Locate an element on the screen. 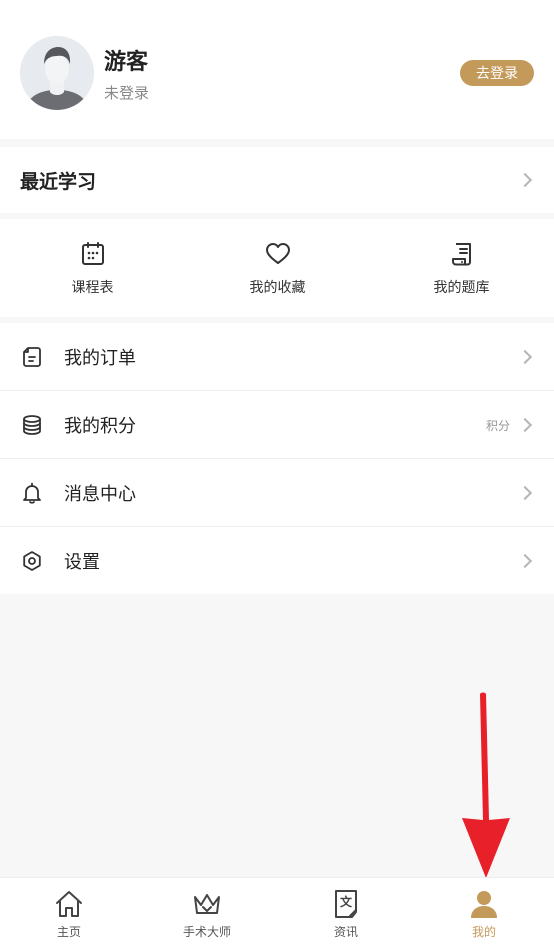 The image size is (554, 951). bell-icon is located at coordinates (32, 493).